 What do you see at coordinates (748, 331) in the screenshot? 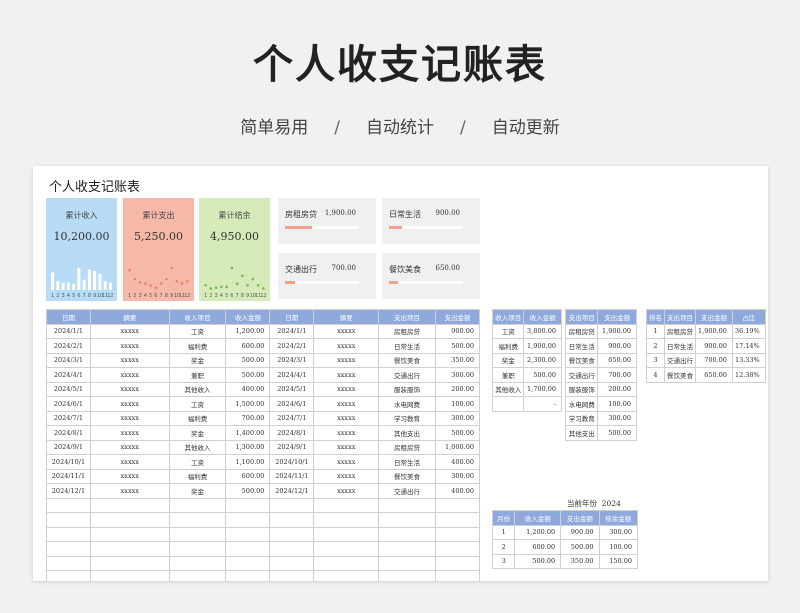
I see `table-cell: 36.19%` at bounding box center [748, 331].